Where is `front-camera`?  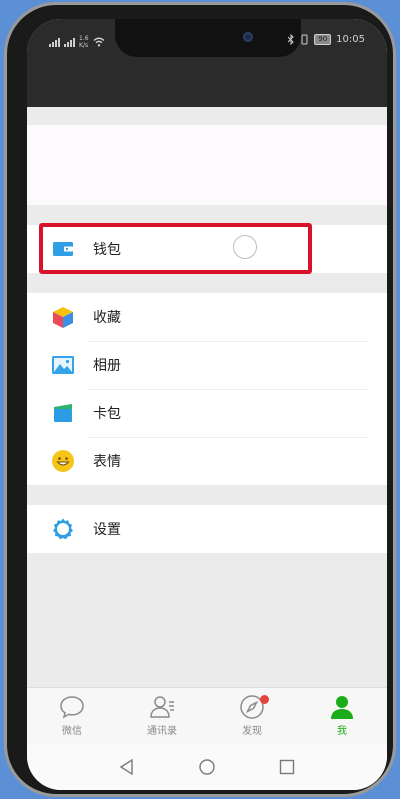 front-camera is located at coordinates (248, 37).